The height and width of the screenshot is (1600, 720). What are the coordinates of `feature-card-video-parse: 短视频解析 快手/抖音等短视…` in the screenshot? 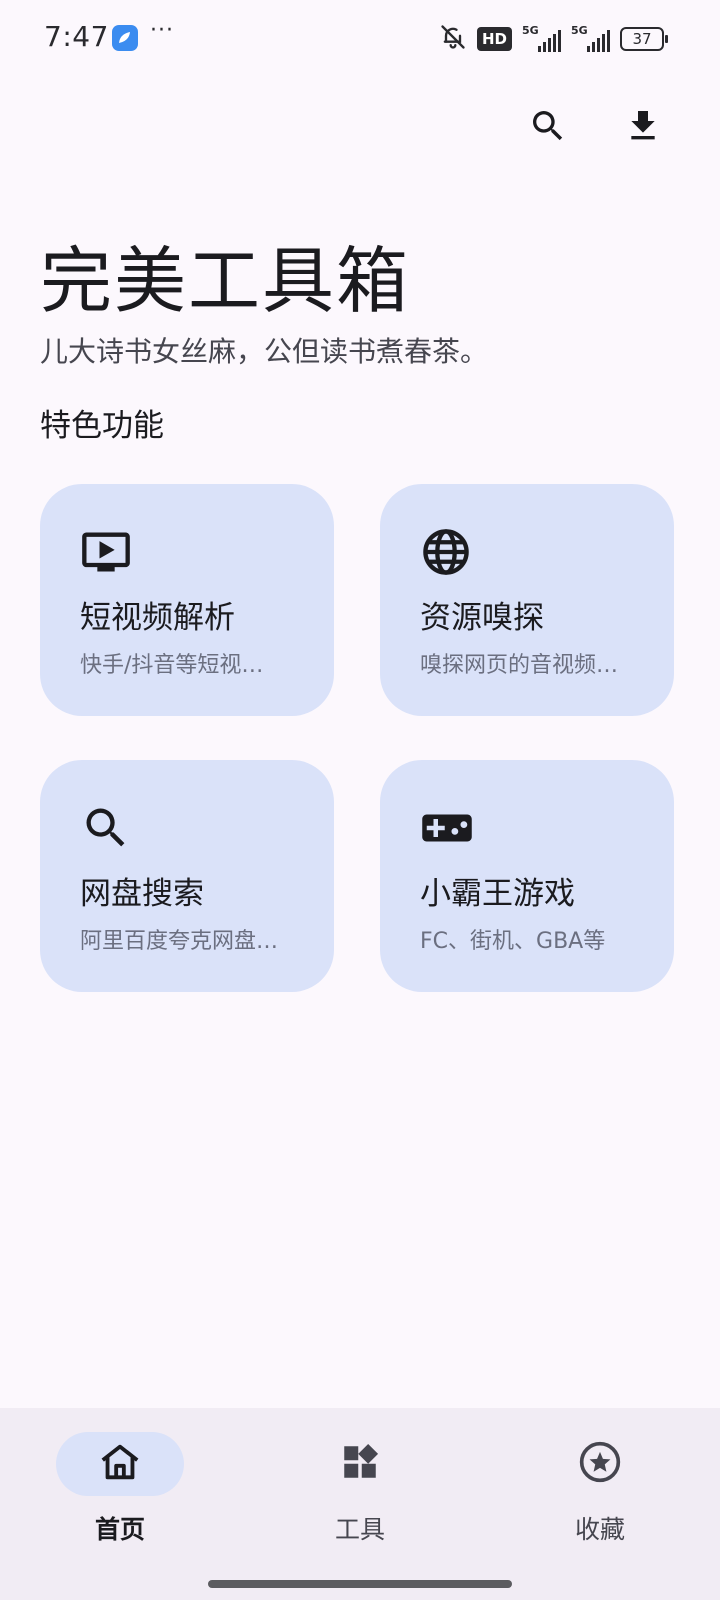 It's located at (187, 600).